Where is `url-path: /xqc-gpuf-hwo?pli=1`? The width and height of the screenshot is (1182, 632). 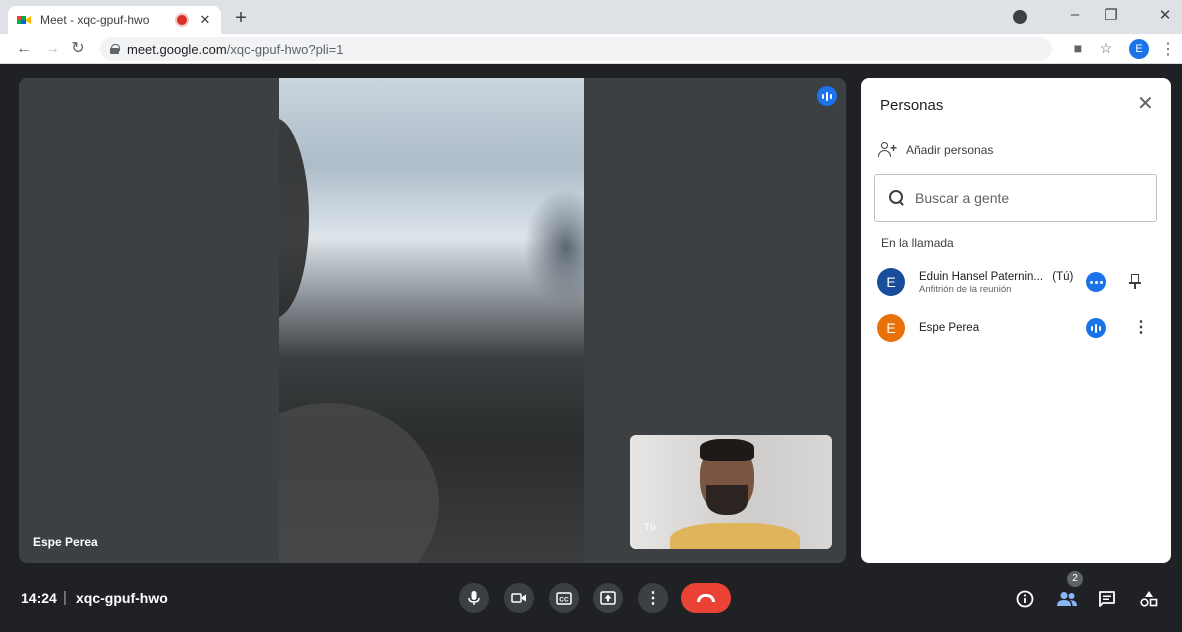 url-path: /xqc-gpuf-hwo?pli=1 is located at coordinates (285, 49).